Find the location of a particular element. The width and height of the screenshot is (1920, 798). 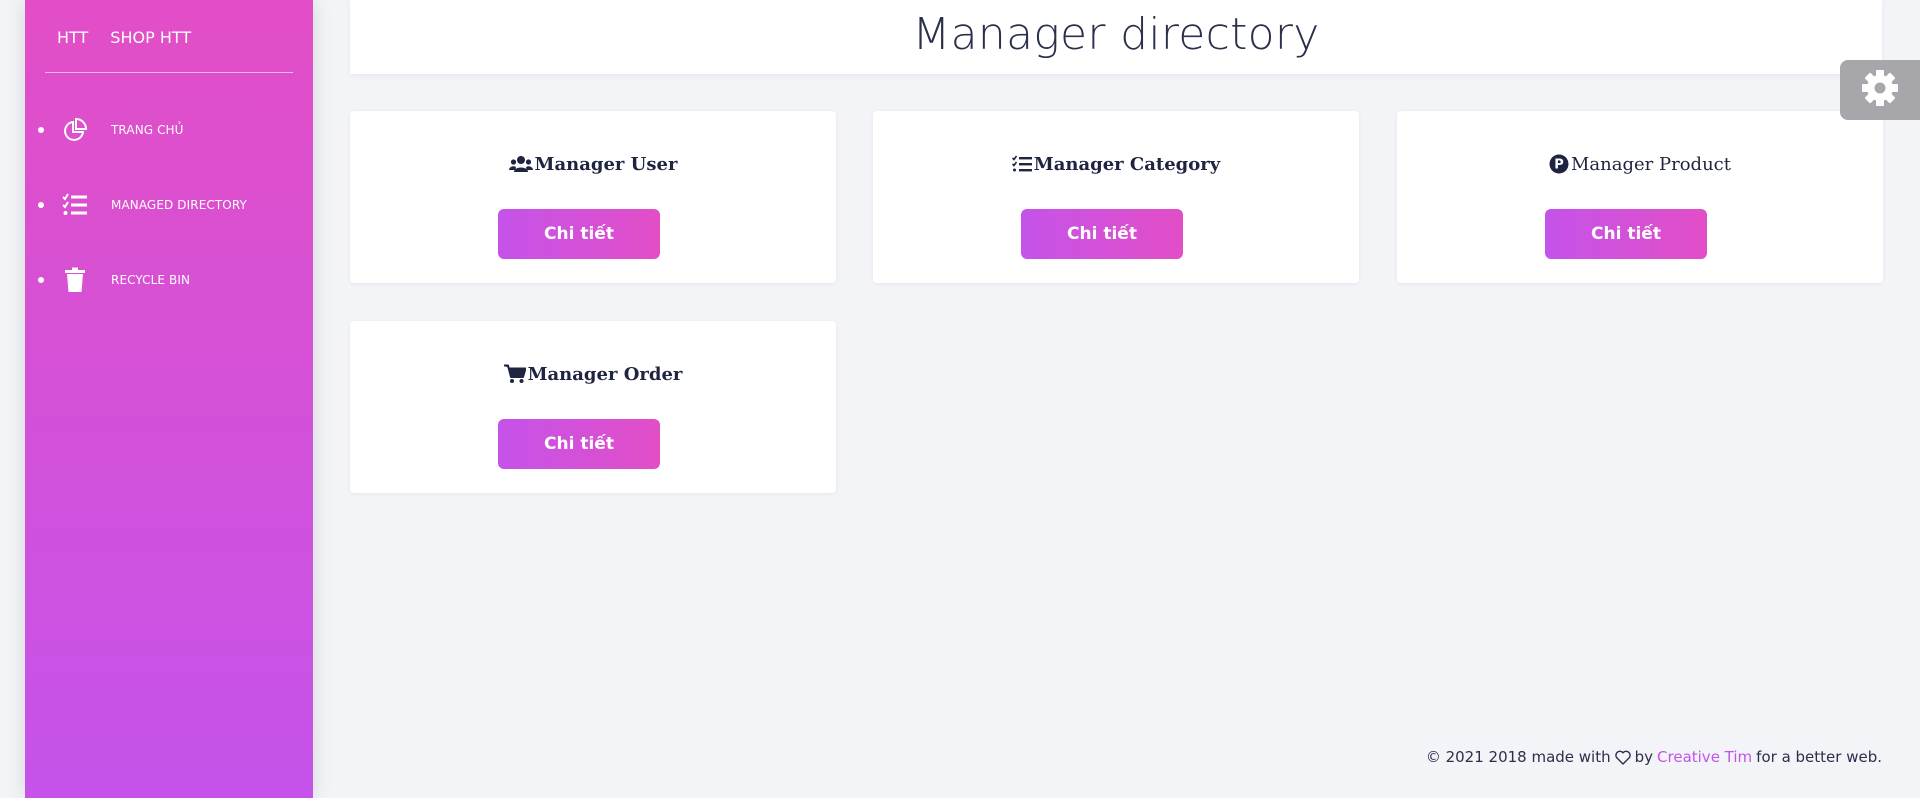

page-header: Manager directory is located at coordinates (1116, 37).